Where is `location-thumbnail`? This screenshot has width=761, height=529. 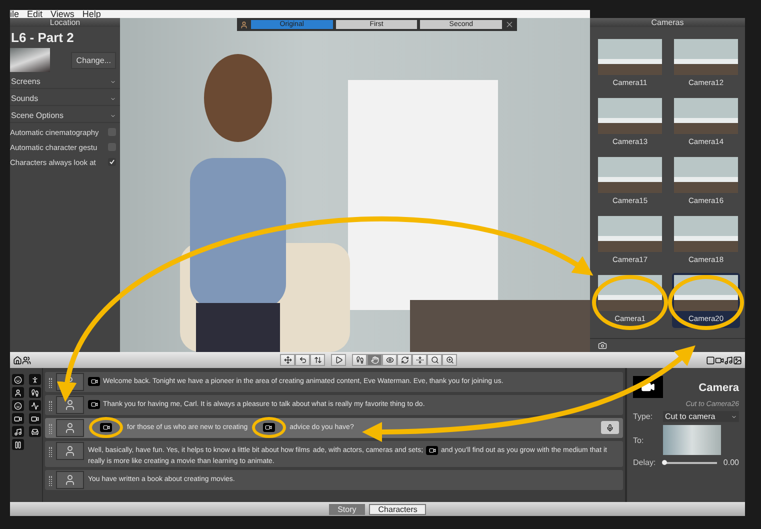
location-thumbnail is located at coordinates (30, 60).